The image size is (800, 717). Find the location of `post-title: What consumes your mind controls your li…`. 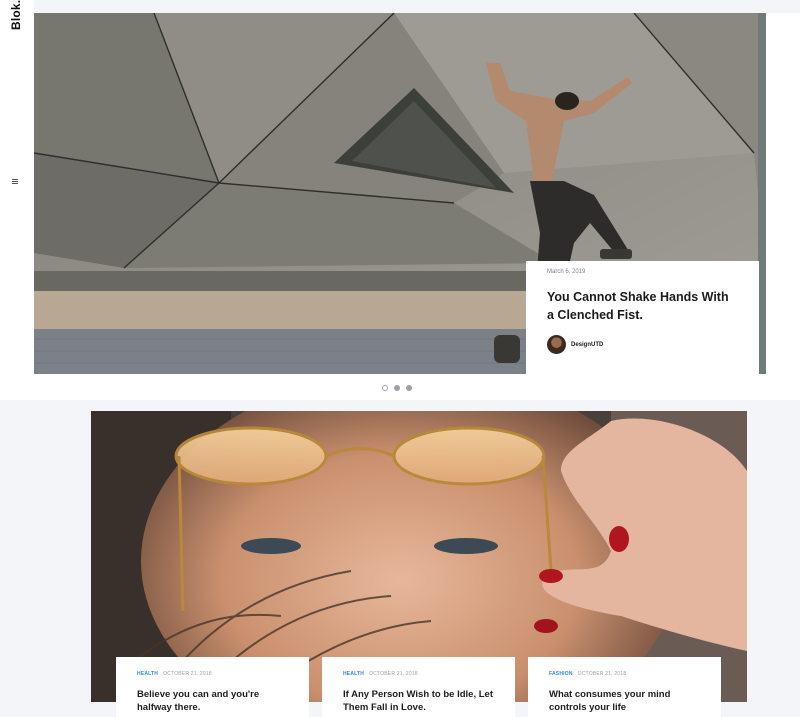

post-title: What consumes your mind controls your li… is located at coordinates (624, 701).